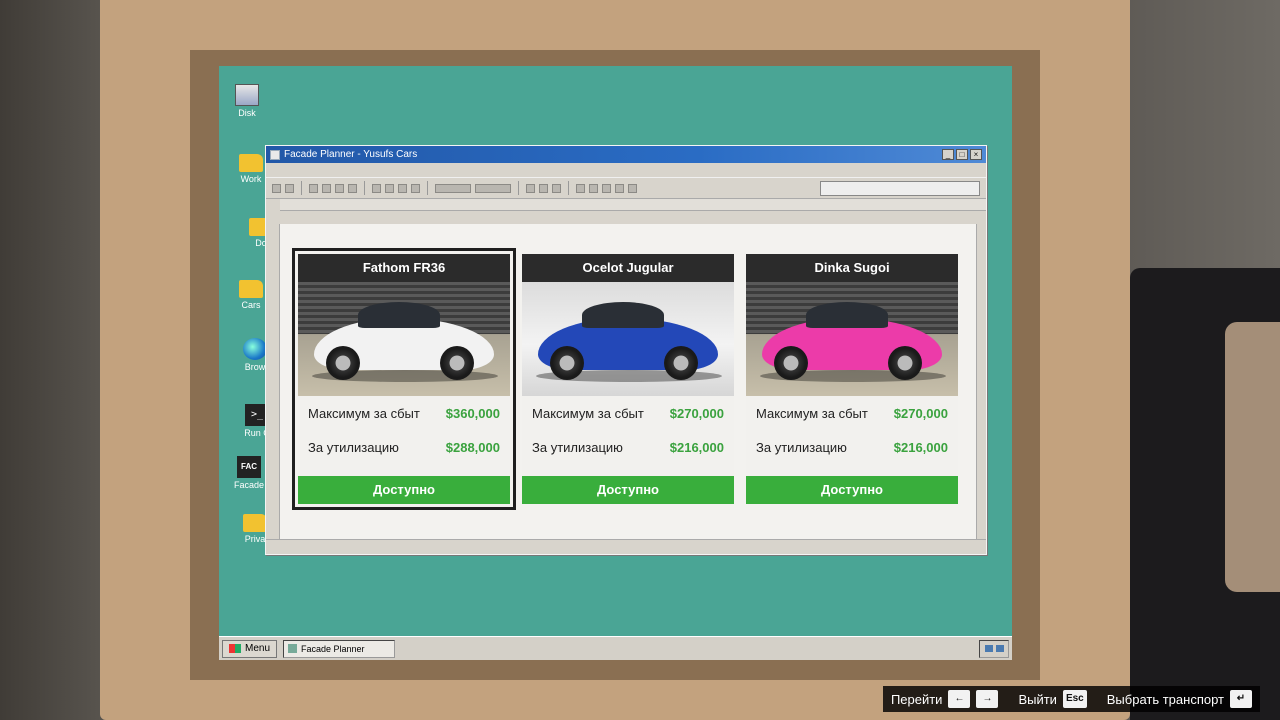 The image size is (1280, 720). Describe the element at coordinates (530, 188) in the screenshot. I see `bold-icon` at that location.